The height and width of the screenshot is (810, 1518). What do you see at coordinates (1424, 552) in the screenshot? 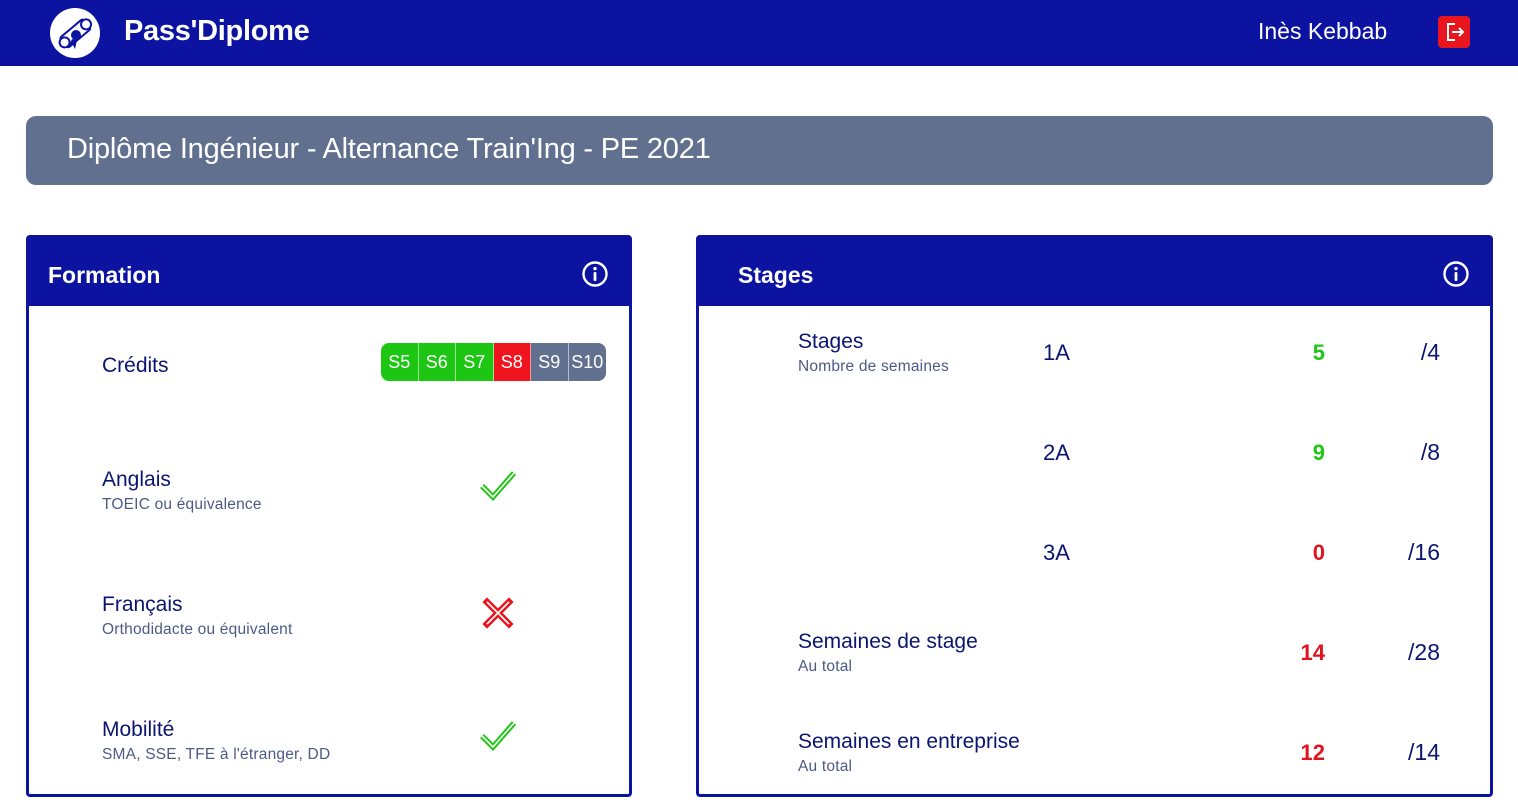
I see `year-3a-total: /16` at bounding box center [1424, 552].